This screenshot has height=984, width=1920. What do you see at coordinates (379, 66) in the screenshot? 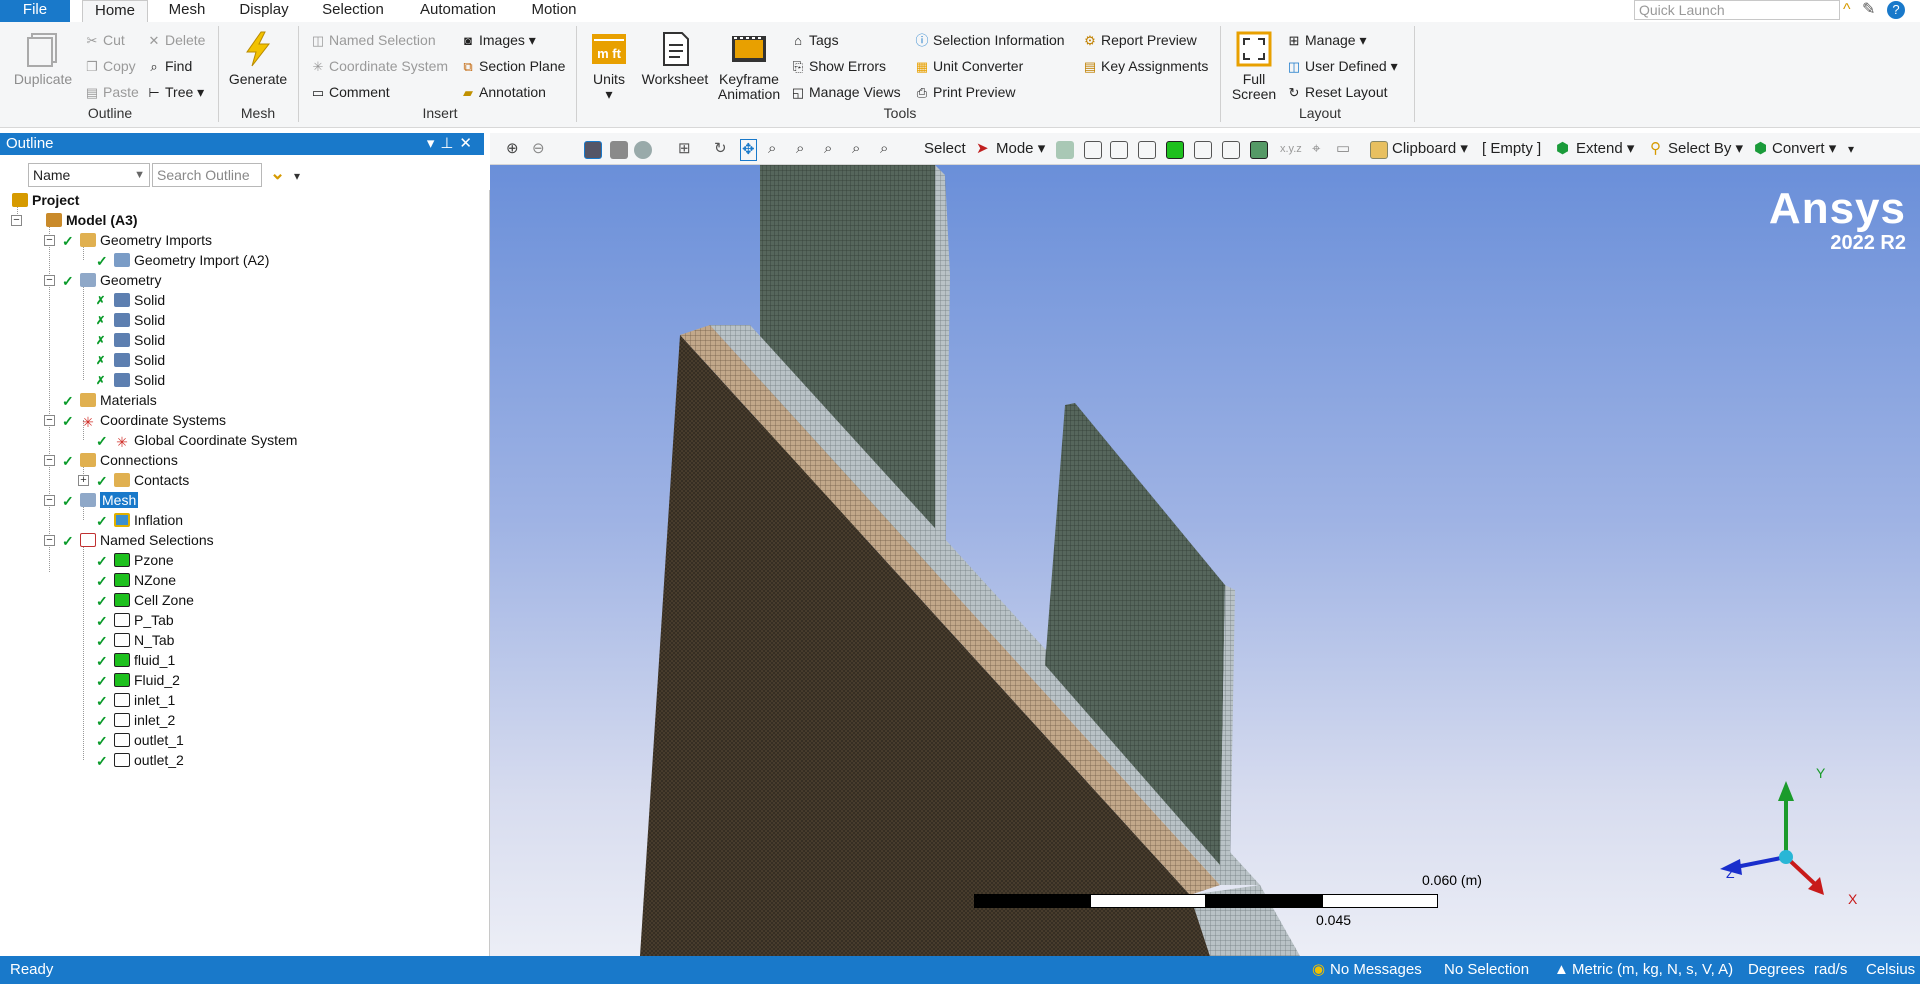
I see `coordinate-system-button: ✳ Coordinate System` at bounding box center [379, 66].